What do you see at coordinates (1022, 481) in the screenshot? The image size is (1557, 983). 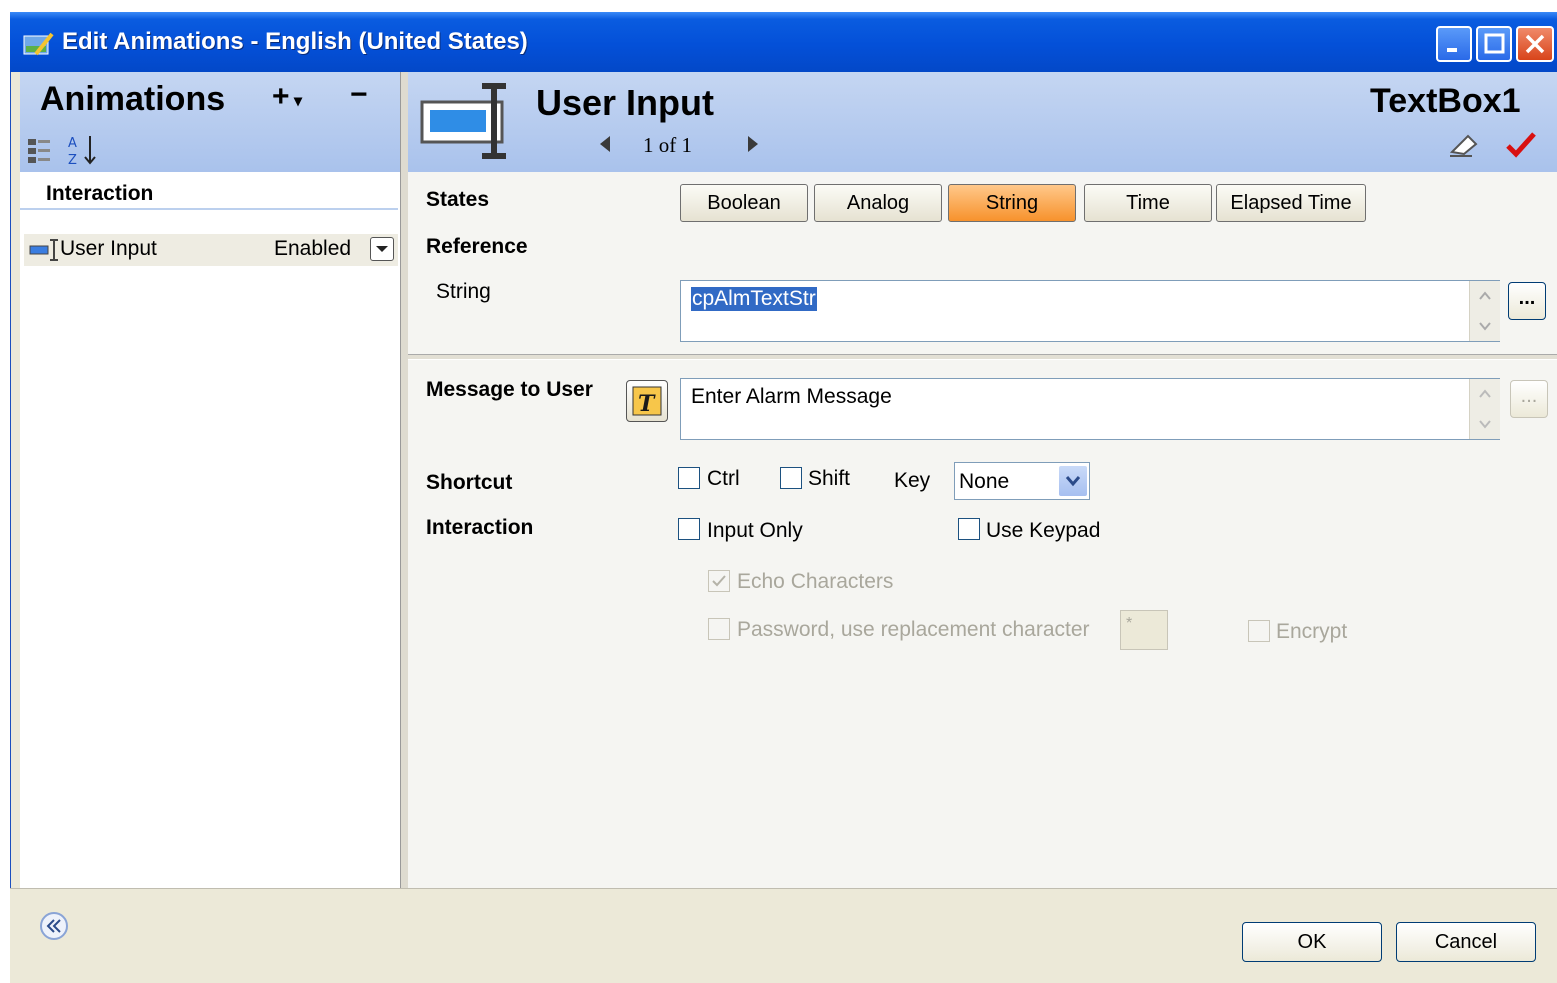 I see `key-select: None` at bounding box center [1022, 481].